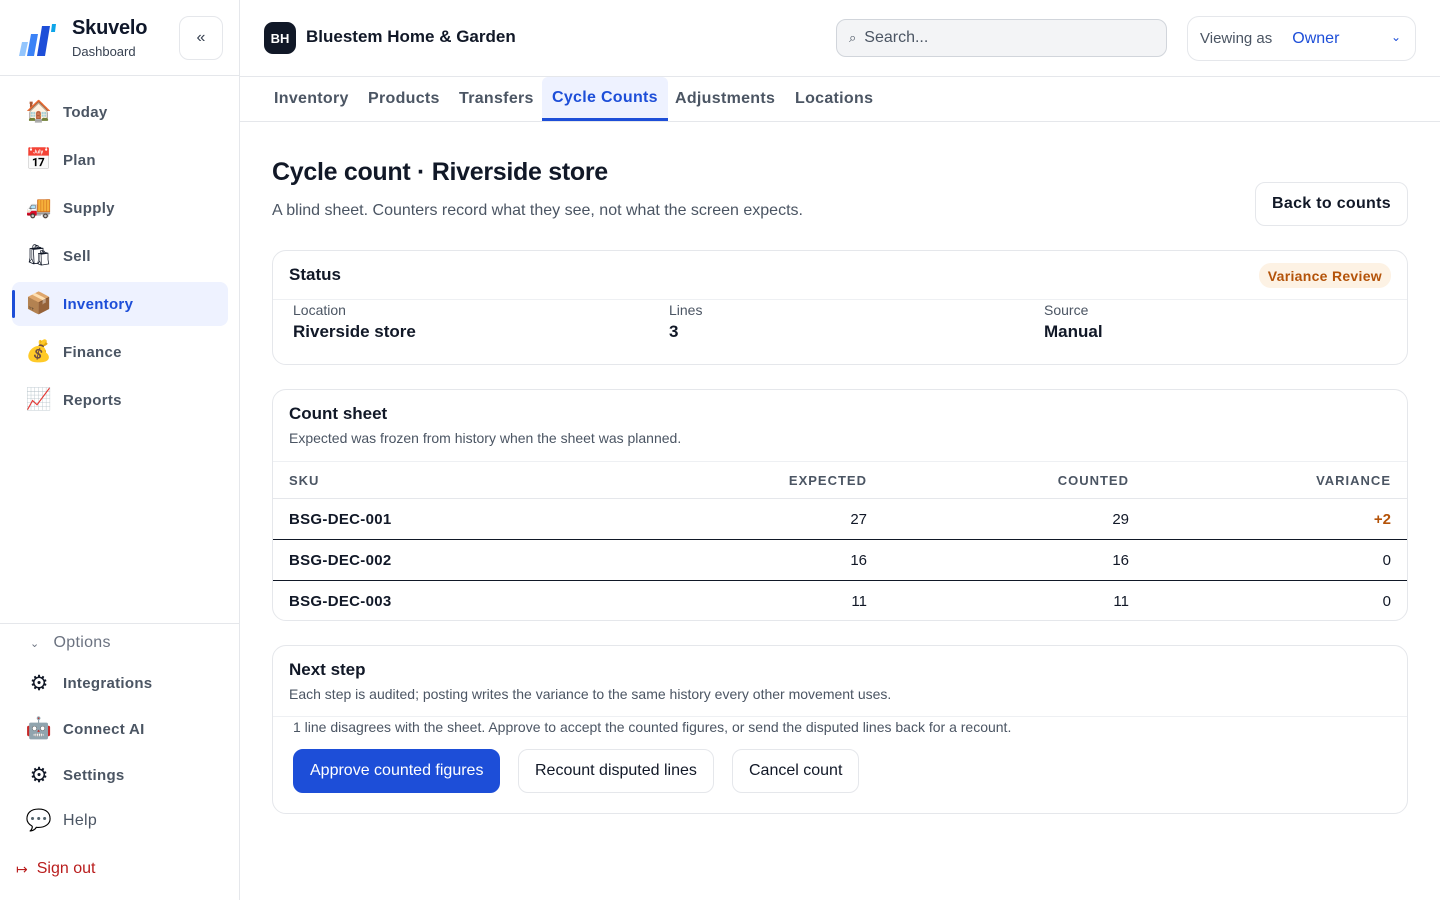 The width and height of the screenshot is (1440, 900). Describe the element at coordinates (39, 399) in the screenshot. I see `chart-up-icon: 📈` at that location.